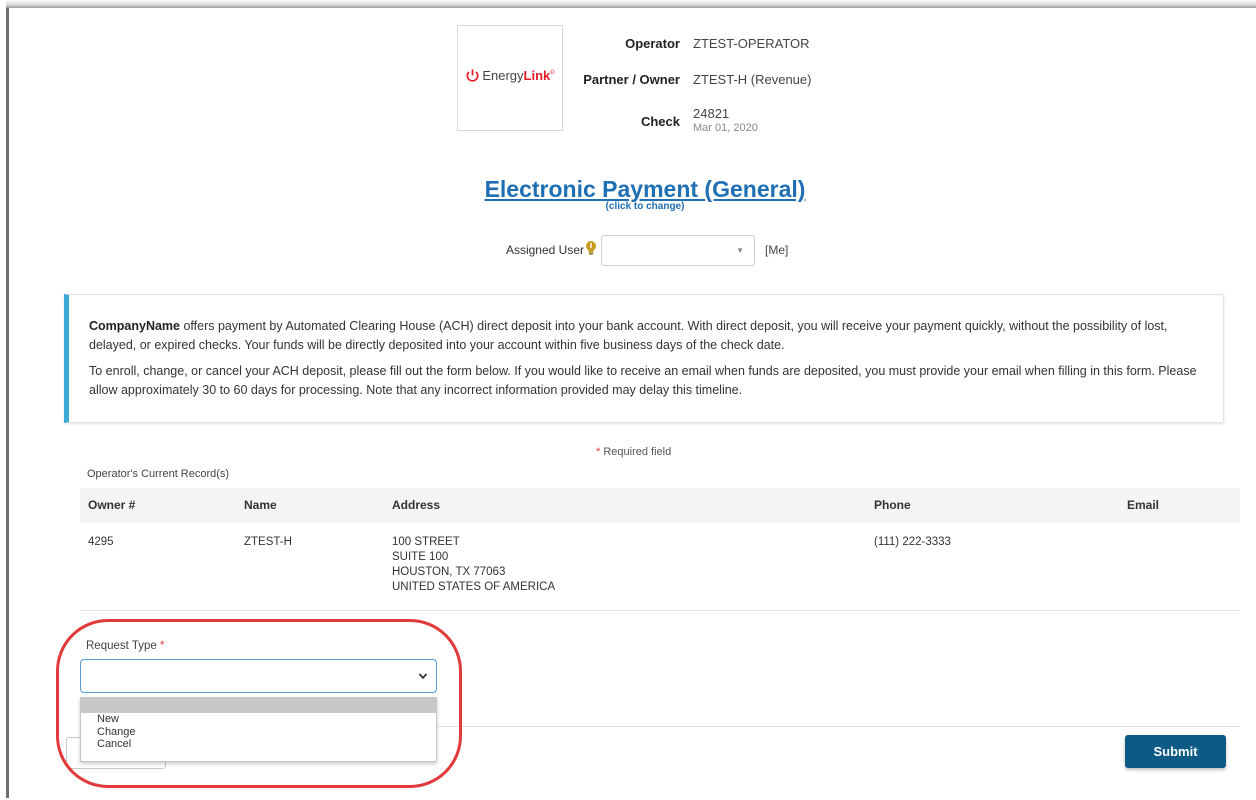 This screenshot has height=800, width=1256. I want to click on form-divider, so click(838, 726).